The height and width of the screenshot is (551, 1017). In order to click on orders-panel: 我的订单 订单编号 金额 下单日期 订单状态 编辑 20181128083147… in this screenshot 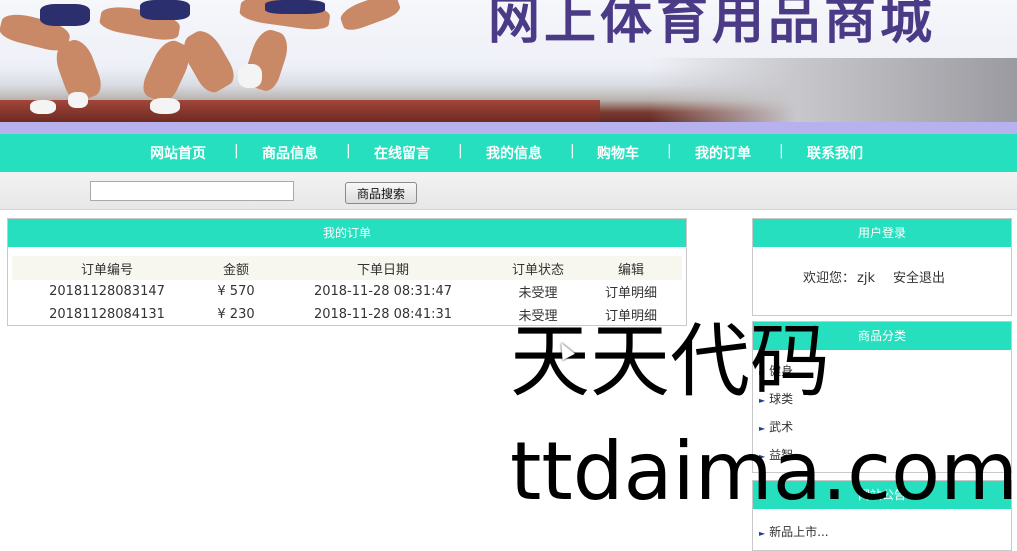, I will do `click(347, 272)`.